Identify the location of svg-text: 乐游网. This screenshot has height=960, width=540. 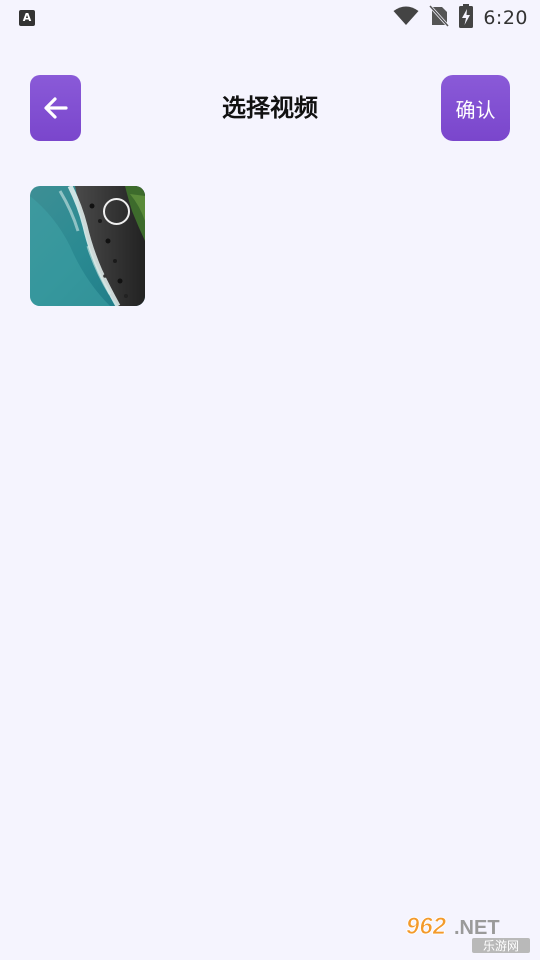
(501, 946).